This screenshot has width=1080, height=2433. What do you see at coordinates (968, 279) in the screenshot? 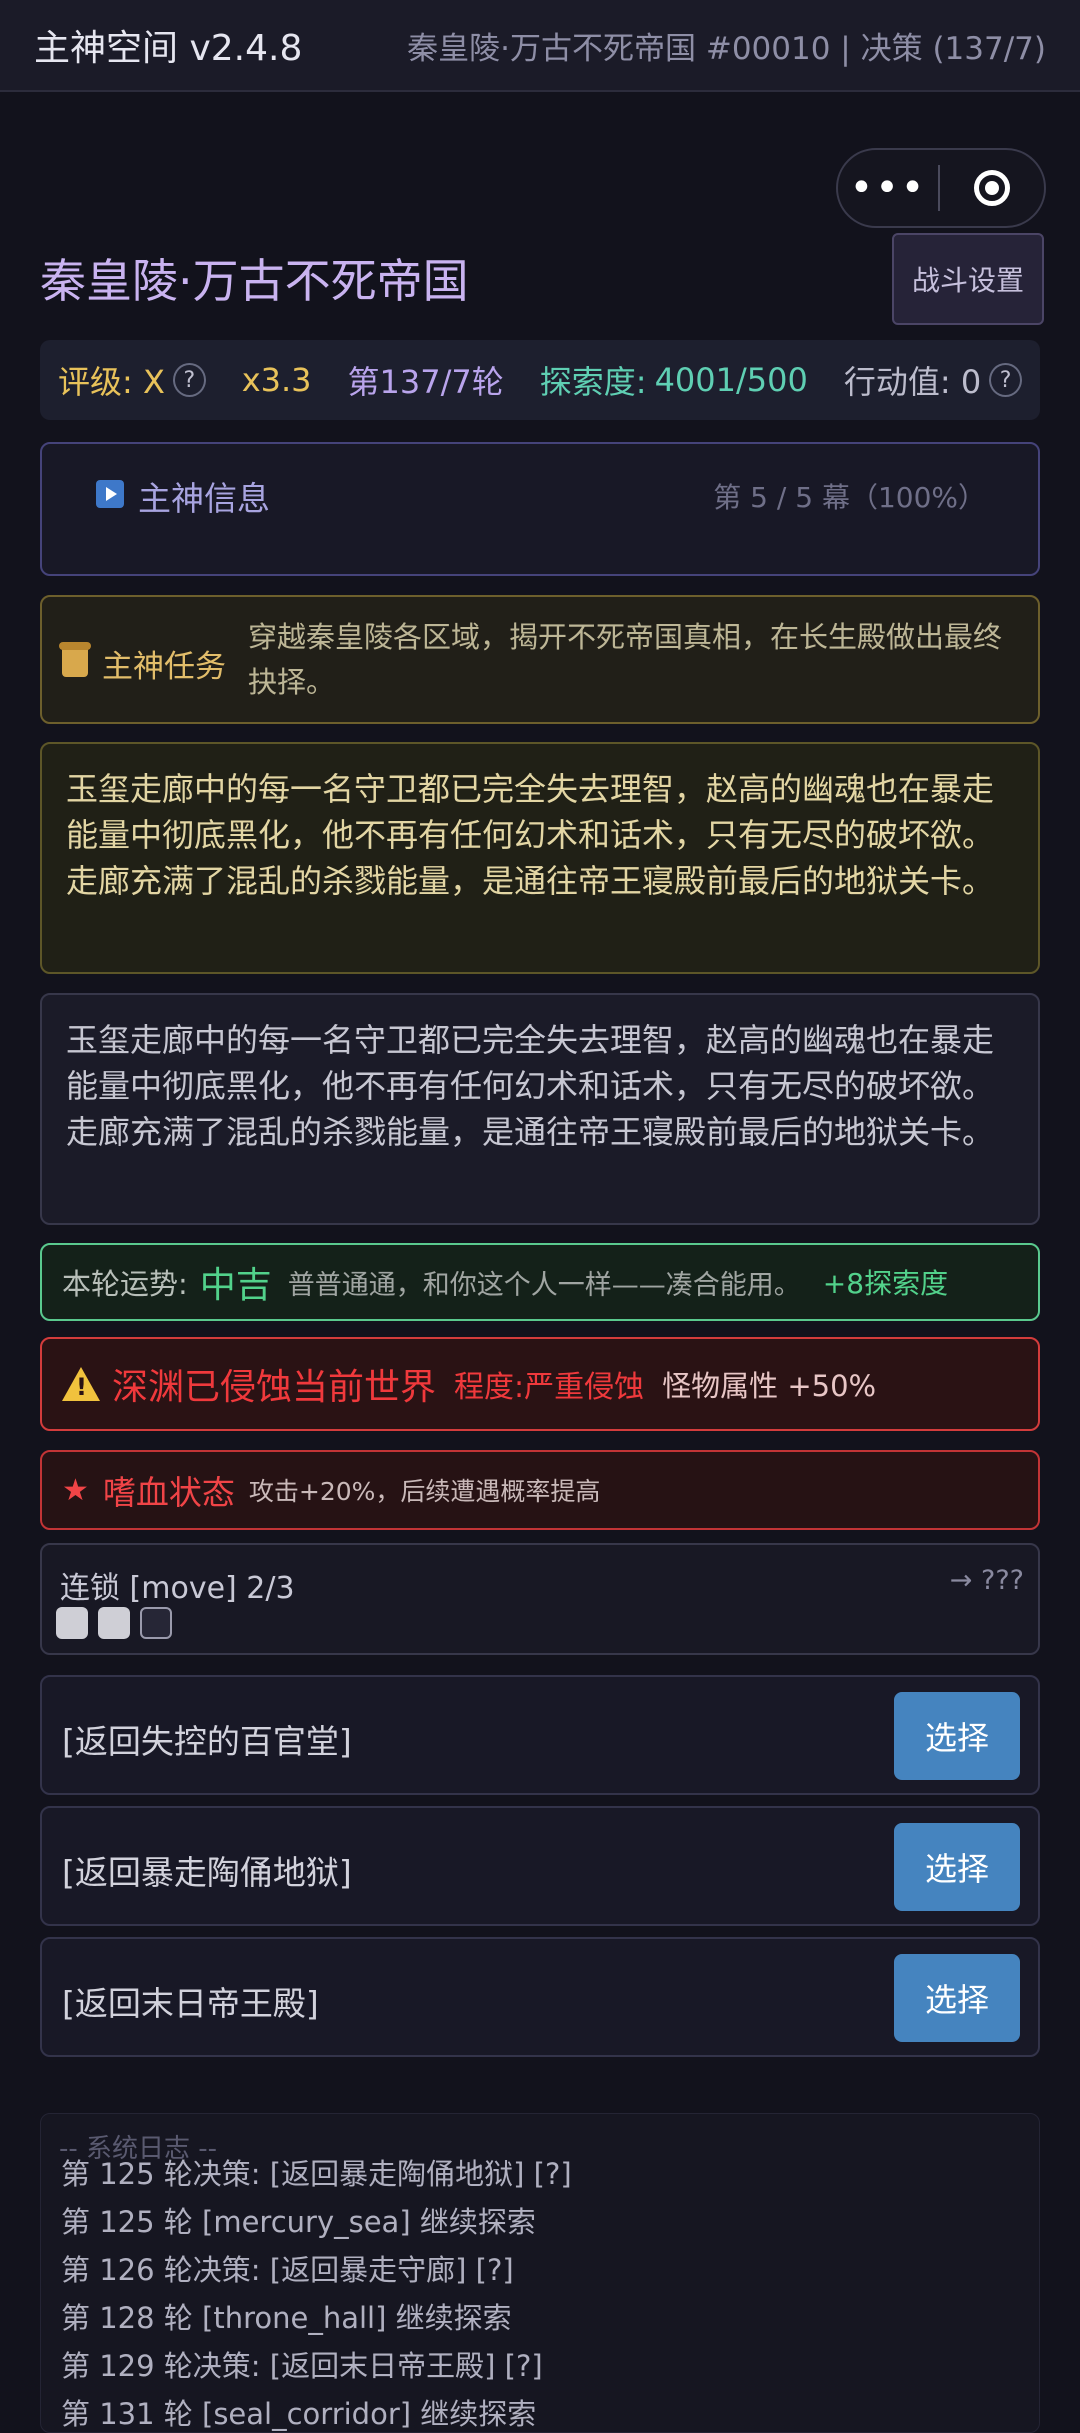
I see `battle-settings-button: 战斗设置` at bounding box center [968, 279].